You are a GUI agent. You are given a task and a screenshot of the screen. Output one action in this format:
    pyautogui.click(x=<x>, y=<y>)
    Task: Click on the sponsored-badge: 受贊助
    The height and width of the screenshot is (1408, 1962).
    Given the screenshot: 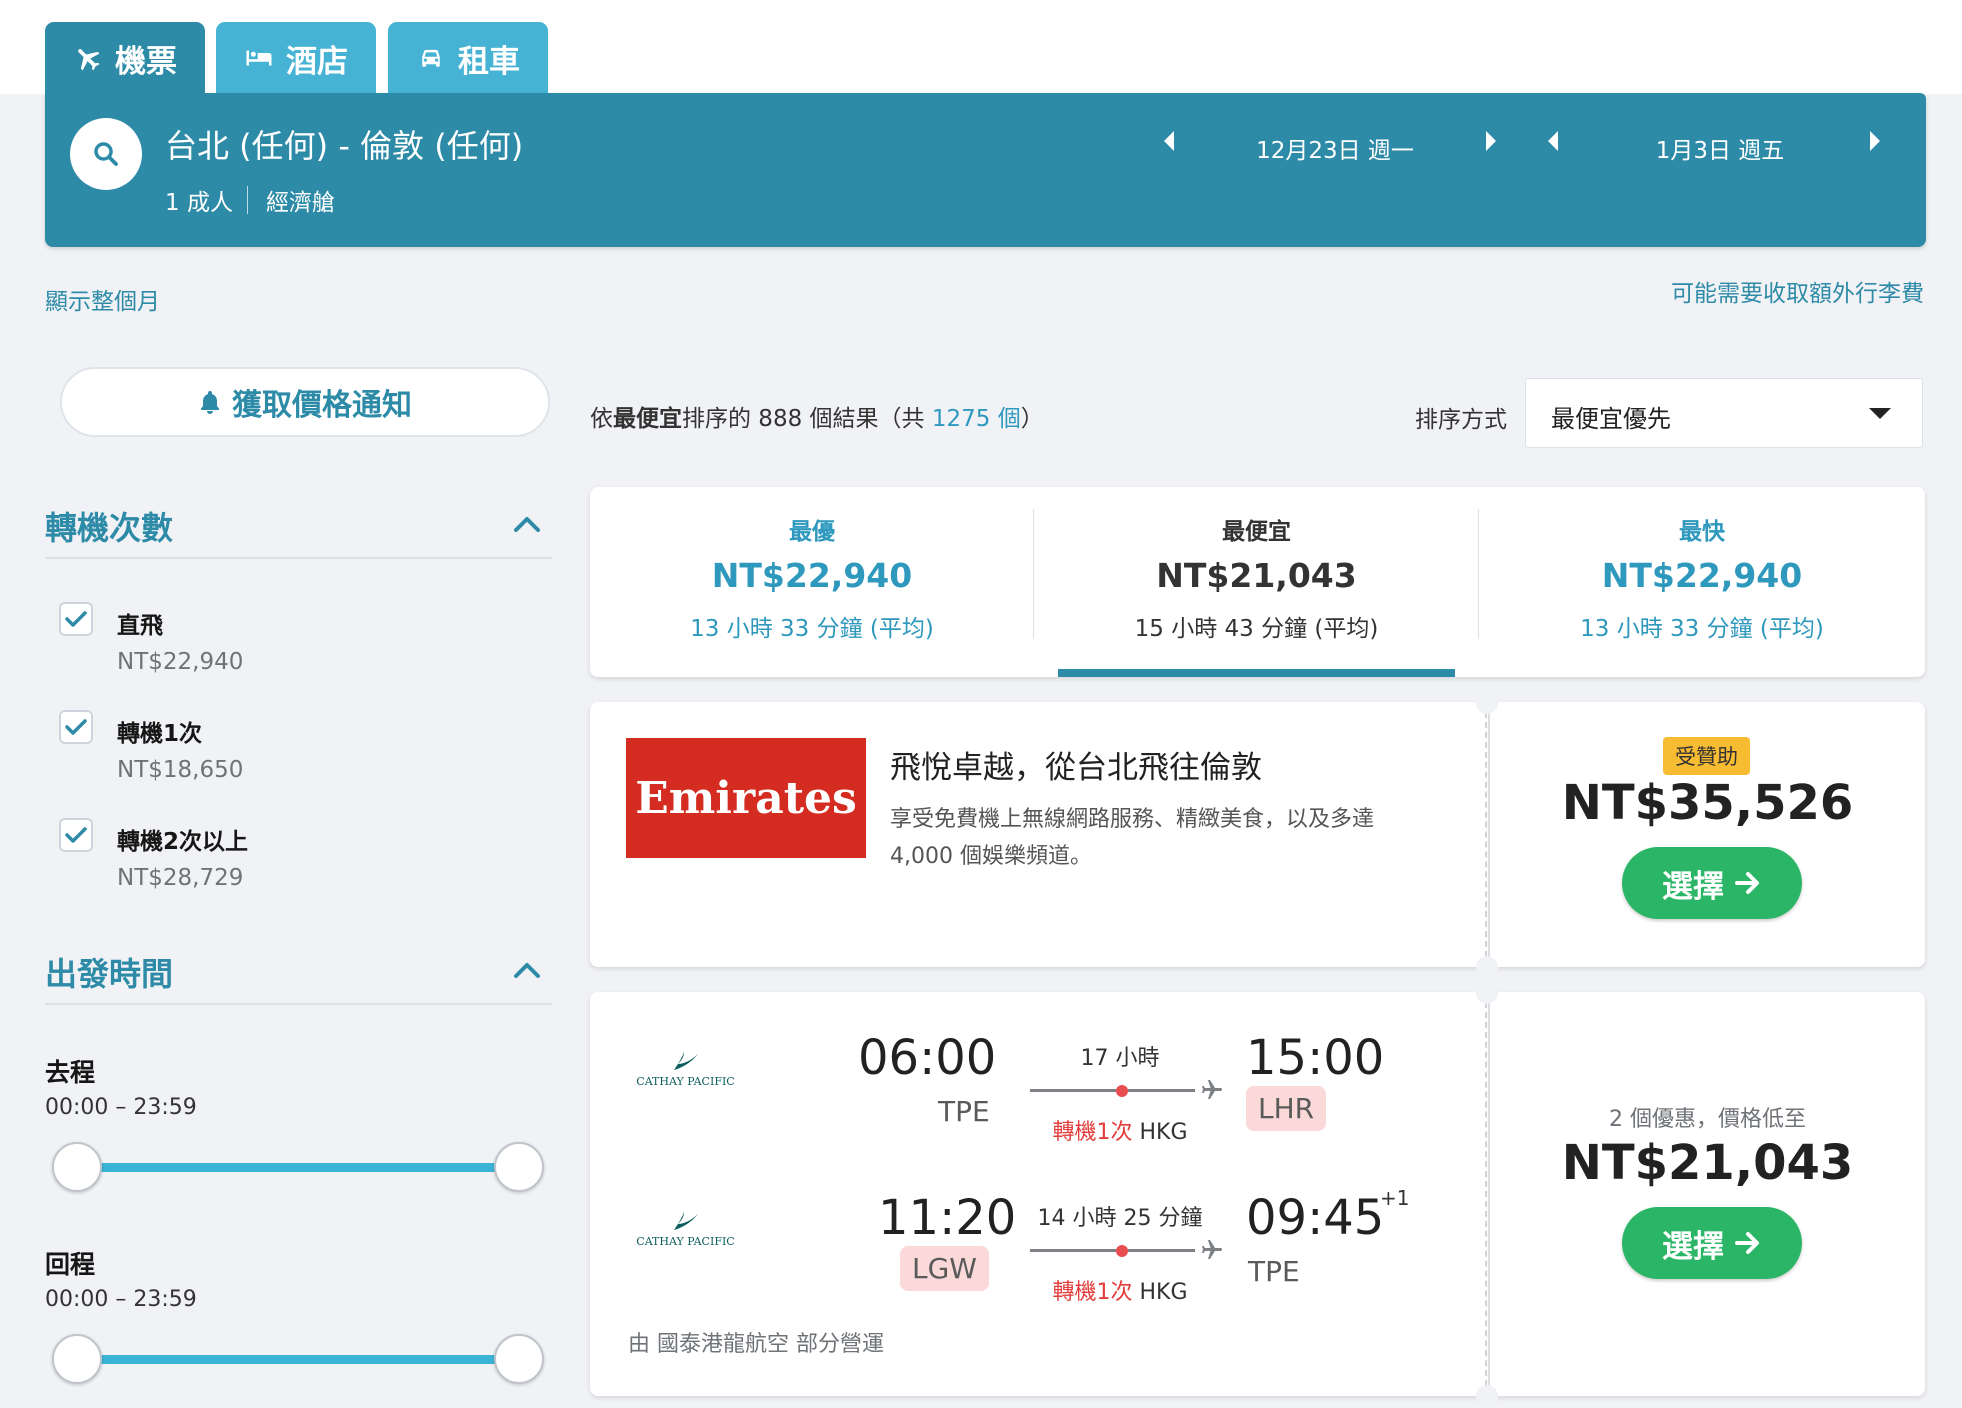 What is the action you would take?
    pyautogui.click(x=1706, y=756)
    